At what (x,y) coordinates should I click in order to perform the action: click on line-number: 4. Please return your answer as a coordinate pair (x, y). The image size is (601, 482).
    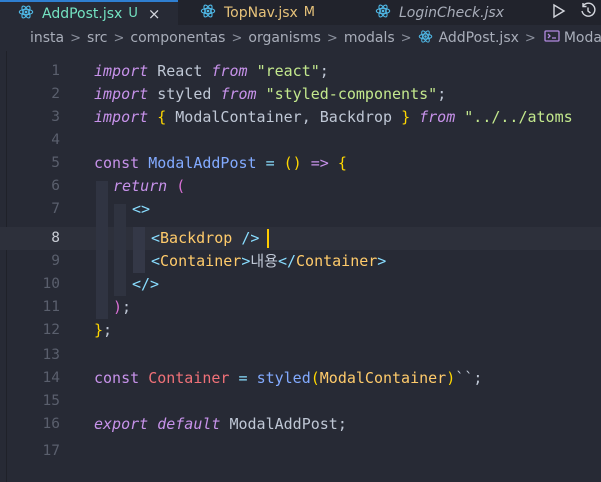
    Looking at the image, I should click on (55, 140).